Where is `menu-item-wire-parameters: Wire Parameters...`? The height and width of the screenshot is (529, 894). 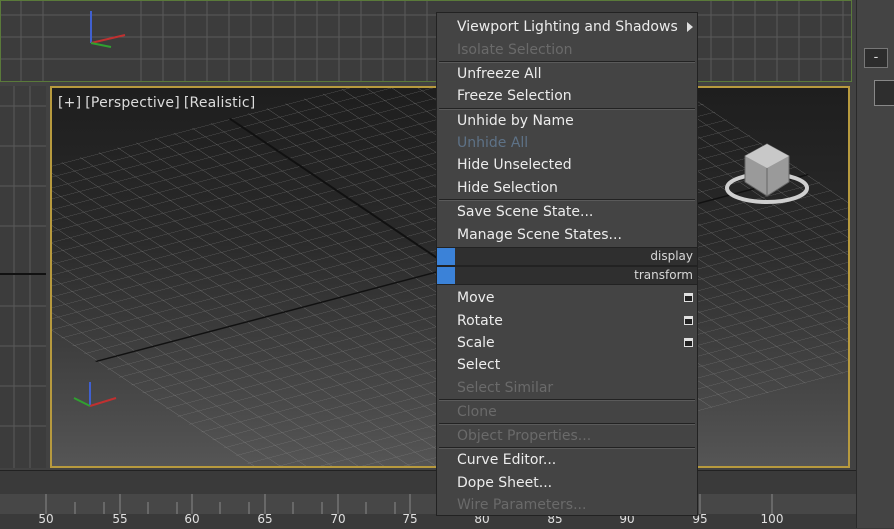
menu-item-wire-parameters: Wire Parameters... is located at coordinates (522, 505).